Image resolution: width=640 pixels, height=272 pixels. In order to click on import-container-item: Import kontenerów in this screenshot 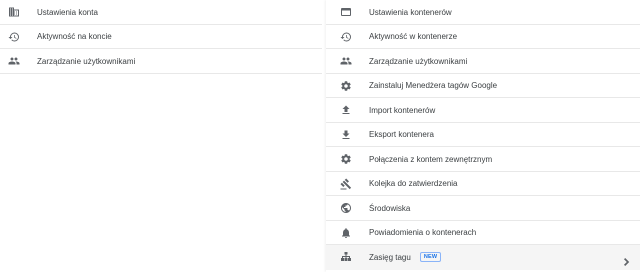, I will do `click(483, 110)`.